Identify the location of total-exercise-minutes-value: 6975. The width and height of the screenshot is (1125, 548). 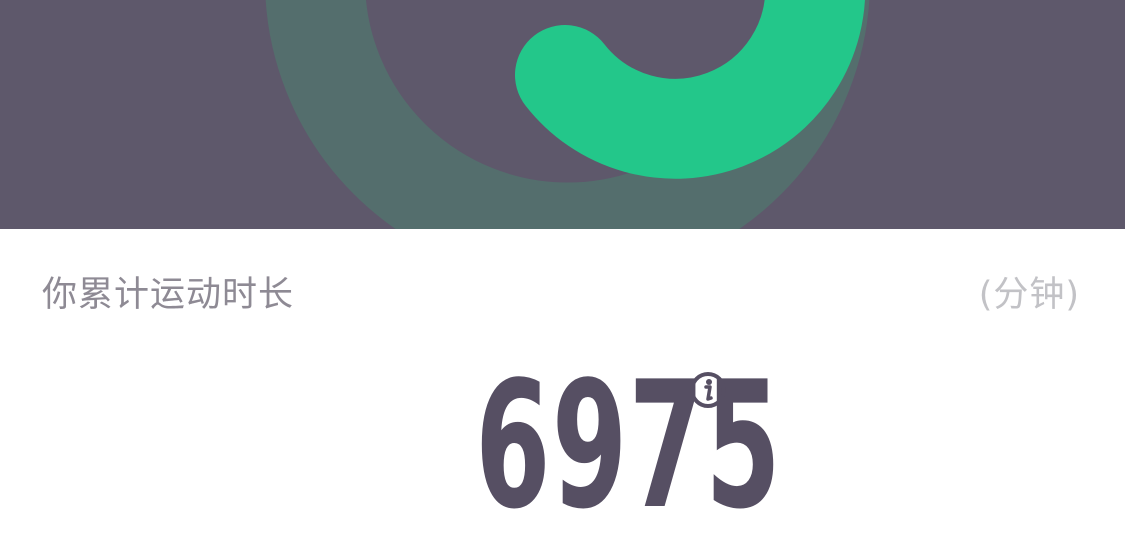
(629, 446).